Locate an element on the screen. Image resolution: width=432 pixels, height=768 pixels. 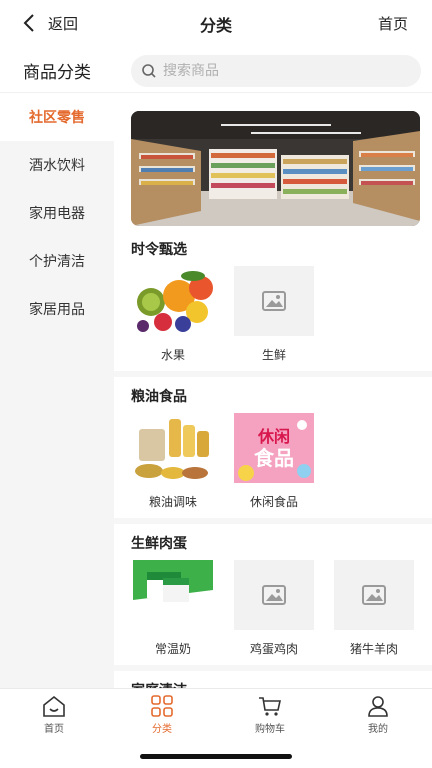
store-interior-image is located at coordinates (275, 168).